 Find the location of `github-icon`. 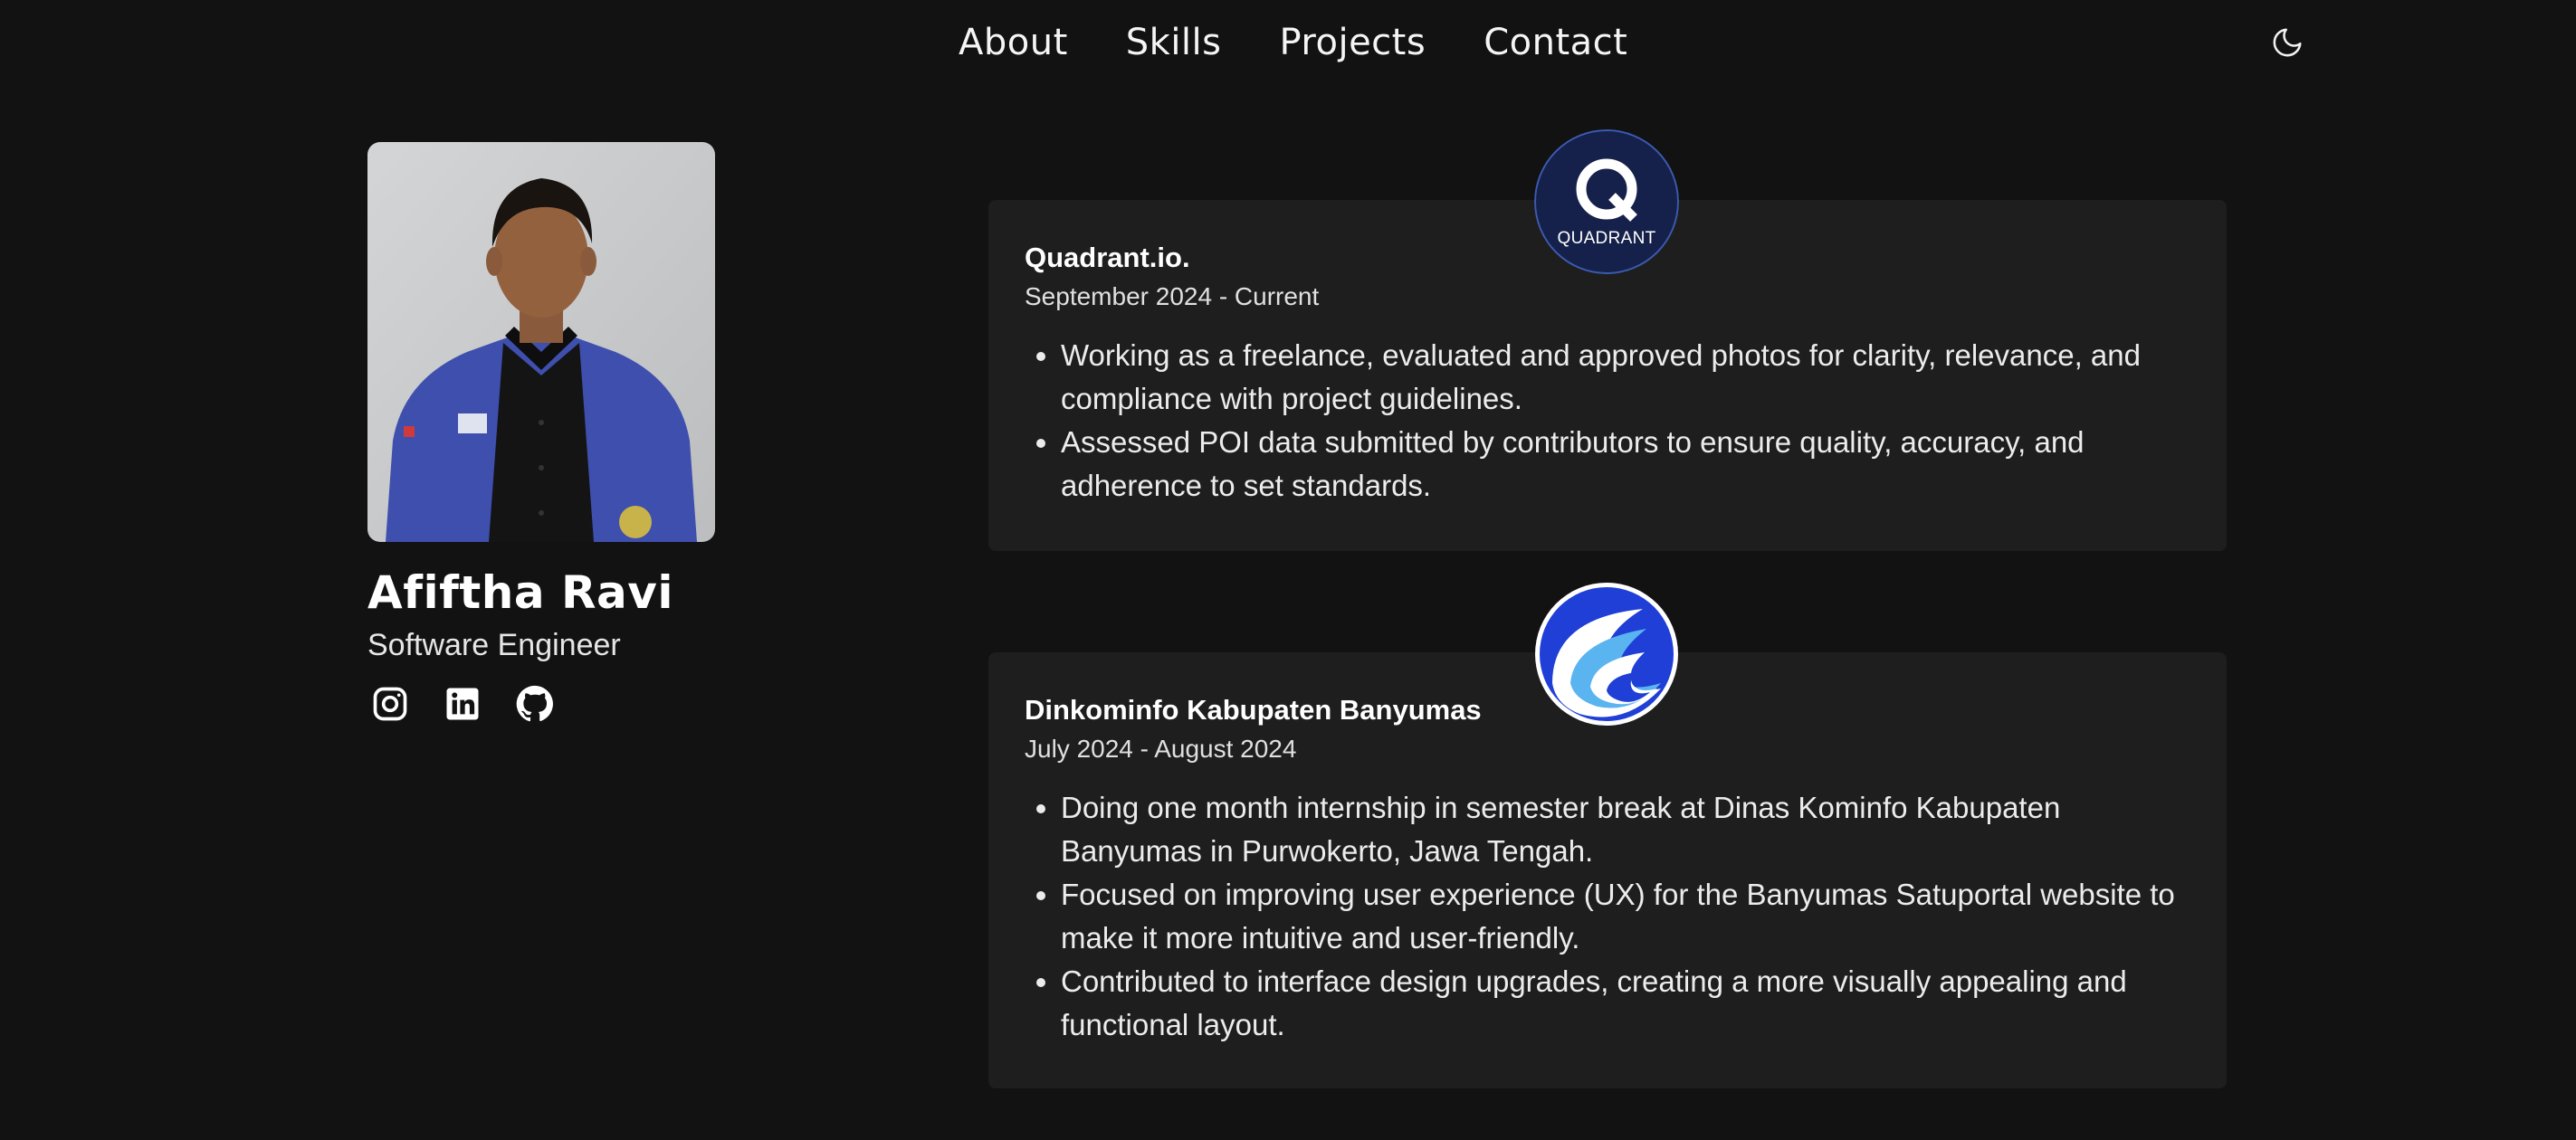

github-icon is located at coordinates (534, 703).